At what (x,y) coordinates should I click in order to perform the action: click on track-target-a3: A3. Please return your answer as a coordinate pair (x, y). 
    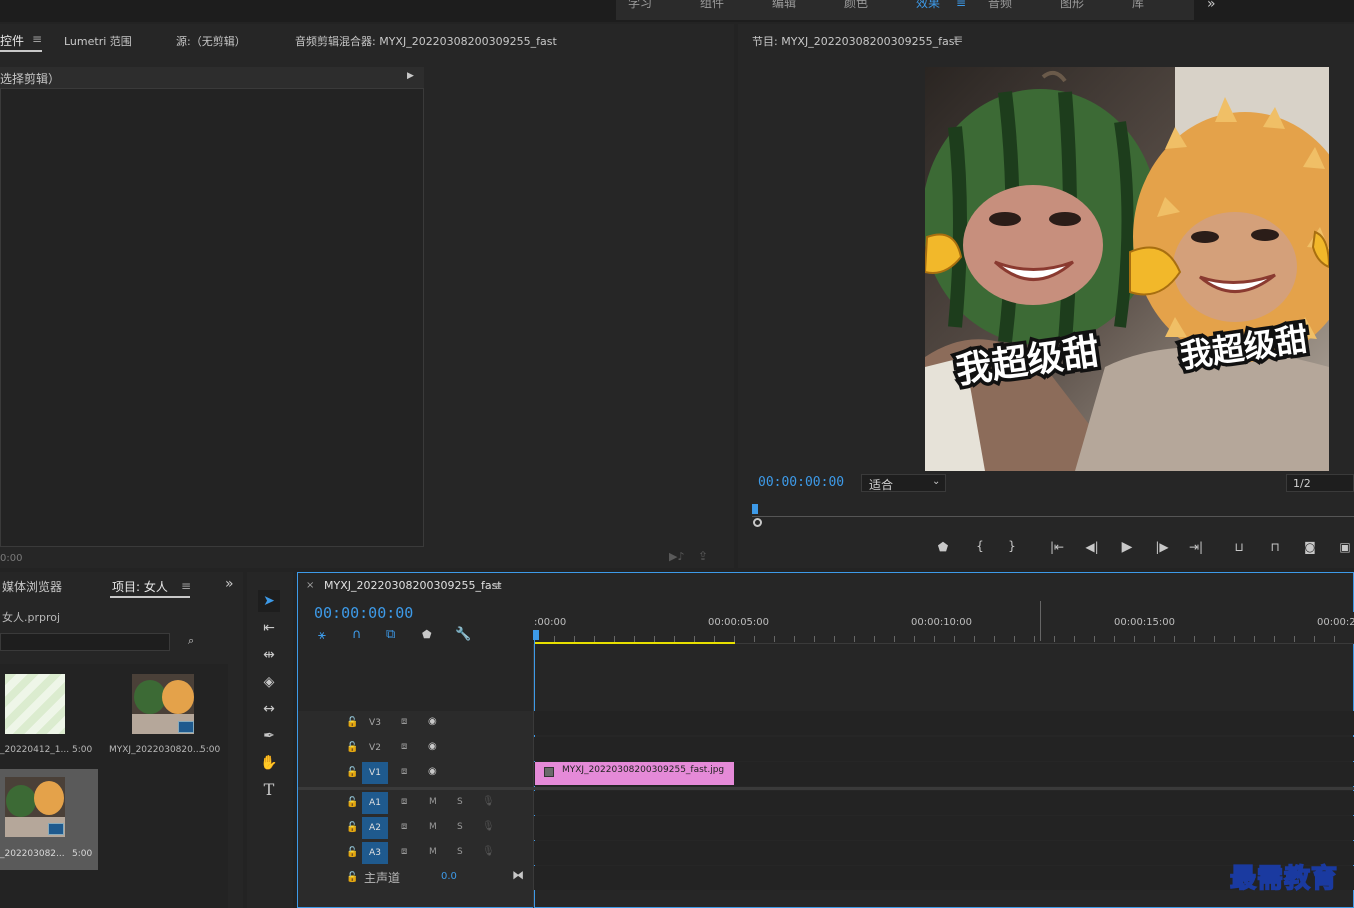
    Looking at the image, I should click on (375, 853).